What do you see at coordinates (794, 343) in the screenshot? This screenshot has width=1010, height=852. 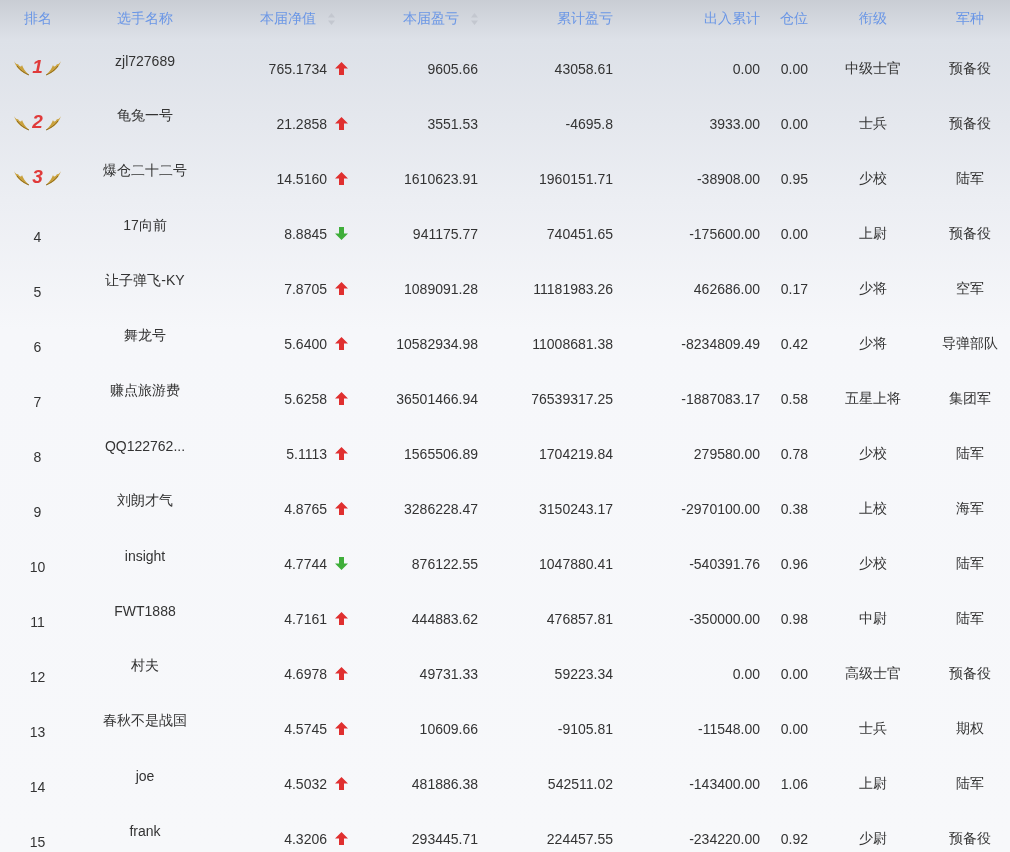 I see `table-cell: 0.42` at bounding box center [794, 343].